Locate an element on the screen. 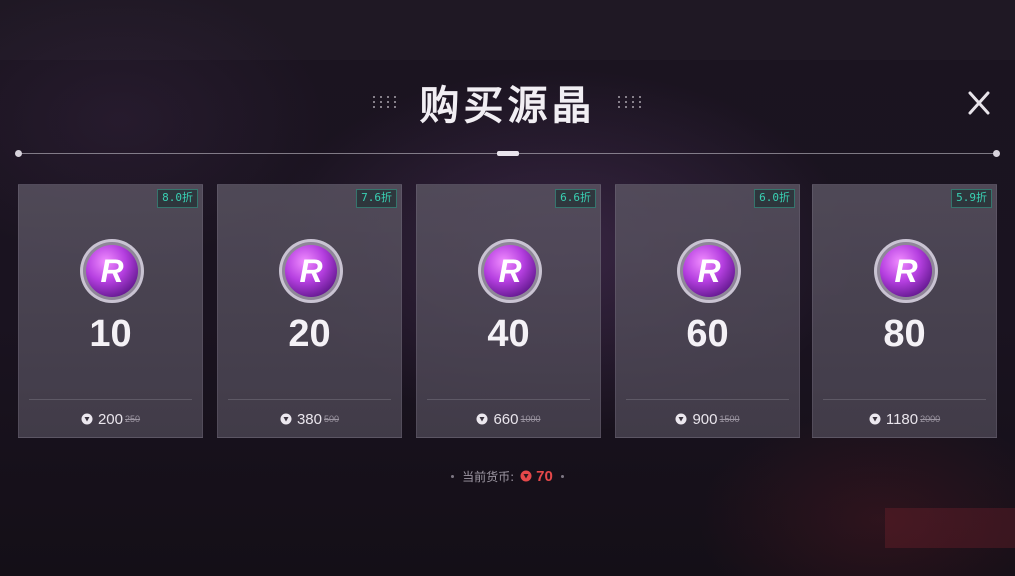  close-icon is located at coordinates (979, 103).